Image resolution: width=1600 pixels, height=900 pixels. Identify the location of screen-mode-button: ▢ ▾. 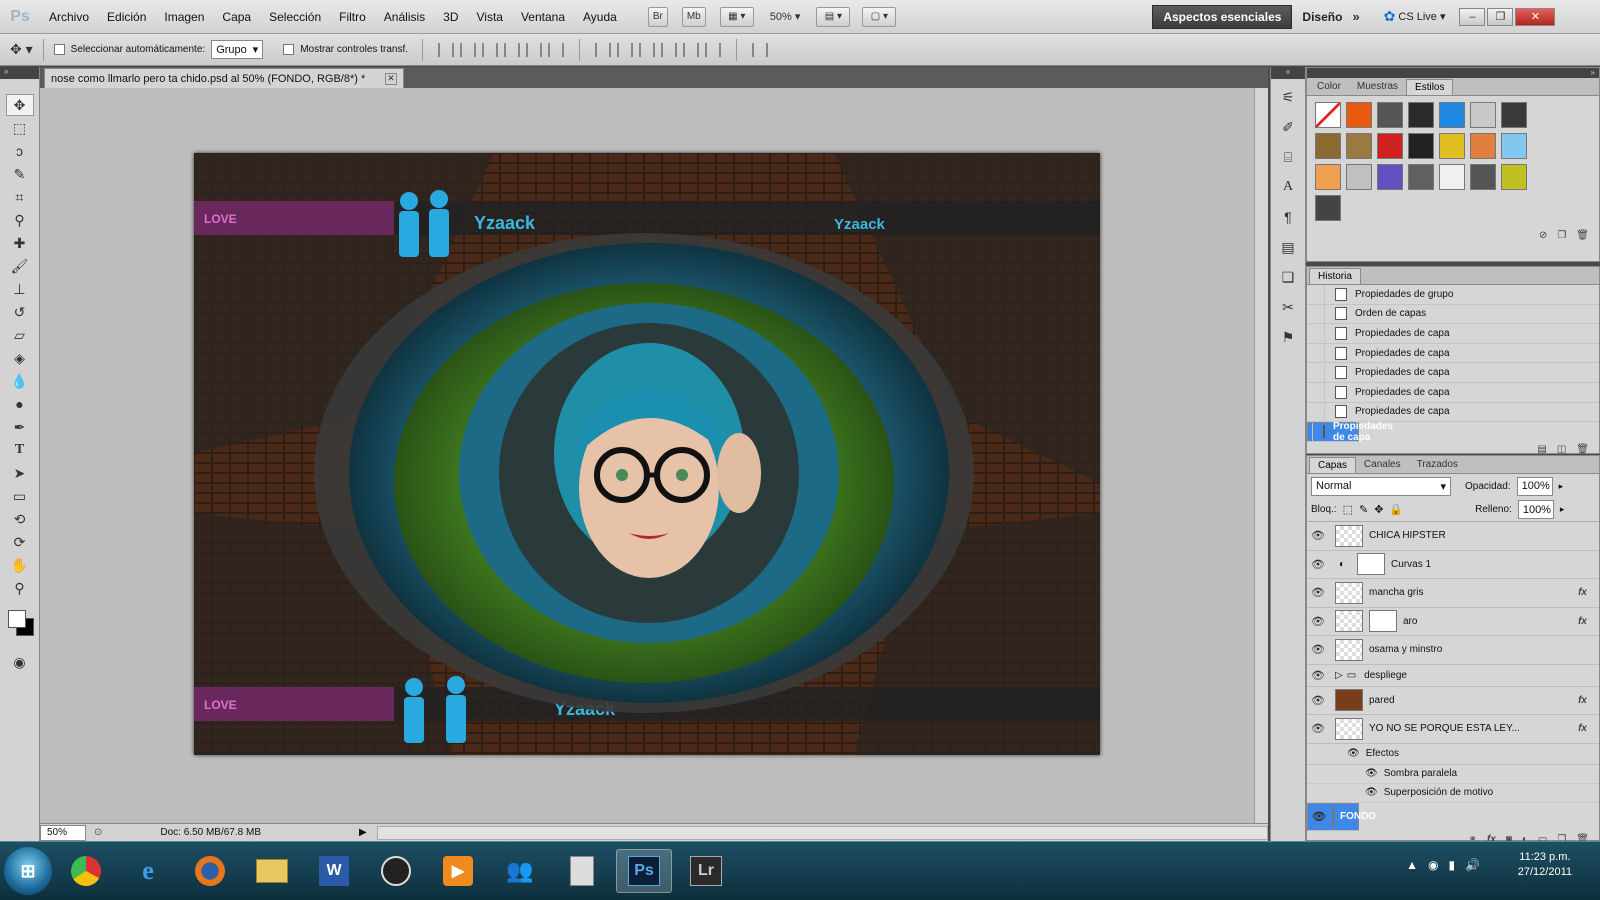
(879, 16).